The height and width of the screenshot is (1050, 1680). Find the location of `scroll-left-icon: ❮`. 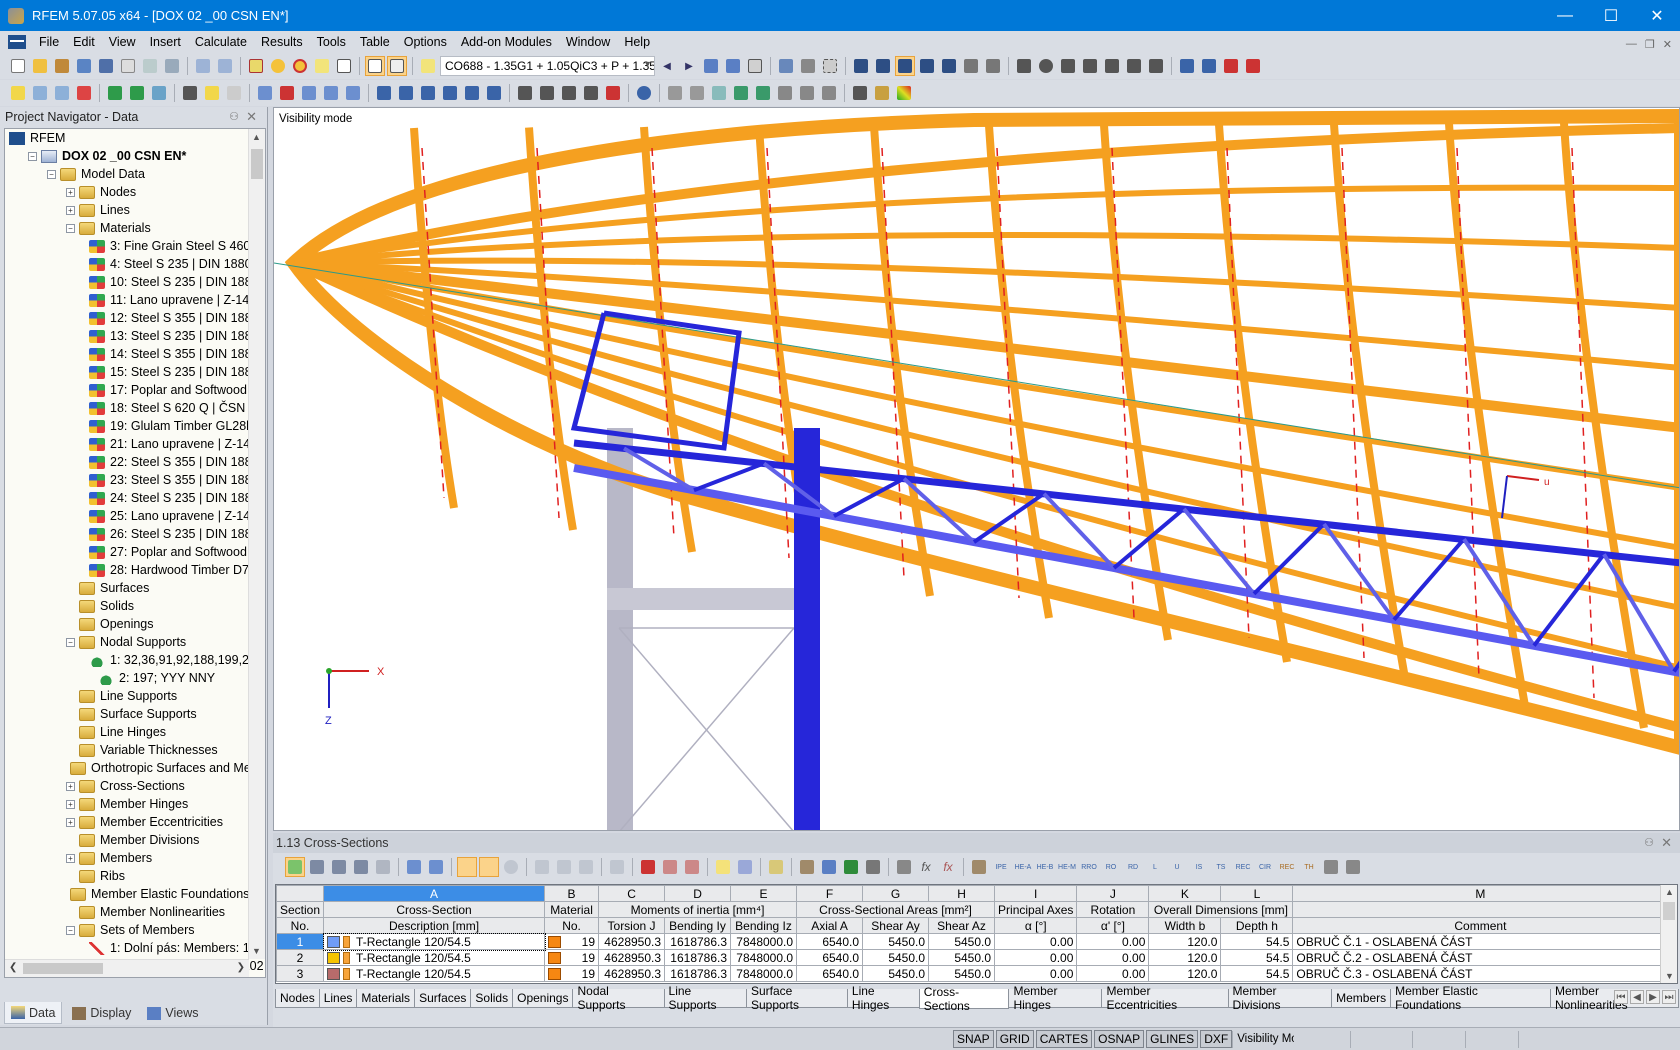

scroll-left-icon: ❮ is located at coordinates (13, 967).